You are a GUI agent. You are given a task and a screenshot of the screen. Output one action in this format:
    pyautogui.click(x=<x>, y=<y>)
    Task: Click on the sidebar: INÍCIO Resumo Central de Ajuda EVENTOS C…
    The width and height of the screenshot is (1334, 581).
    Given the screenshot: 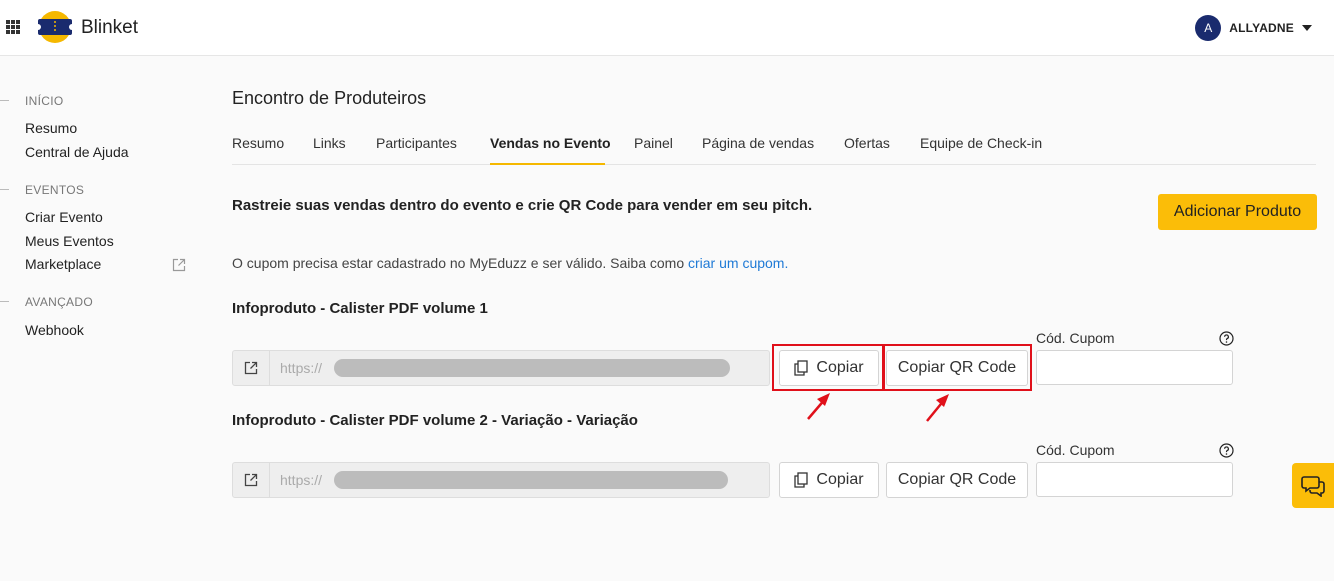 What is the action you would take?
    pyautogui.click(x=100, y=318)
    